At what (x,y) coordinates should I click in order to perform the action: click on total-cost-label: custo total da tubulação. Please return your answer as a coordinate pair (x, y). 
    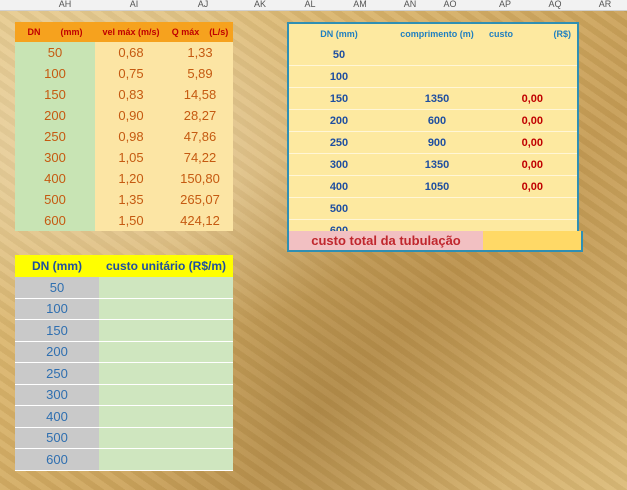
    Looking at the image, I should click on (386, 240).